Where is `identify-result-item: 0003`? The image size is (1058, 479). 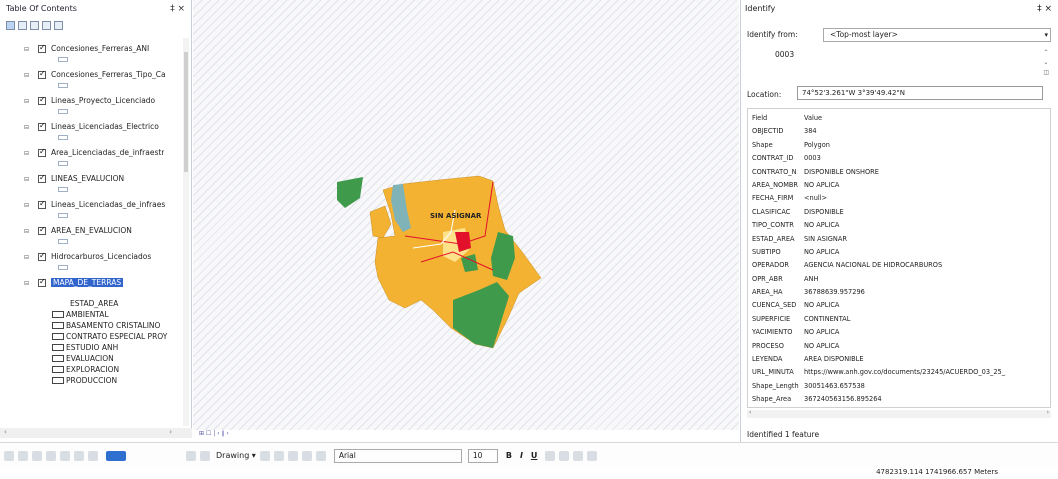 identify-result-item: 0003 is located at coordinates (784, 54).